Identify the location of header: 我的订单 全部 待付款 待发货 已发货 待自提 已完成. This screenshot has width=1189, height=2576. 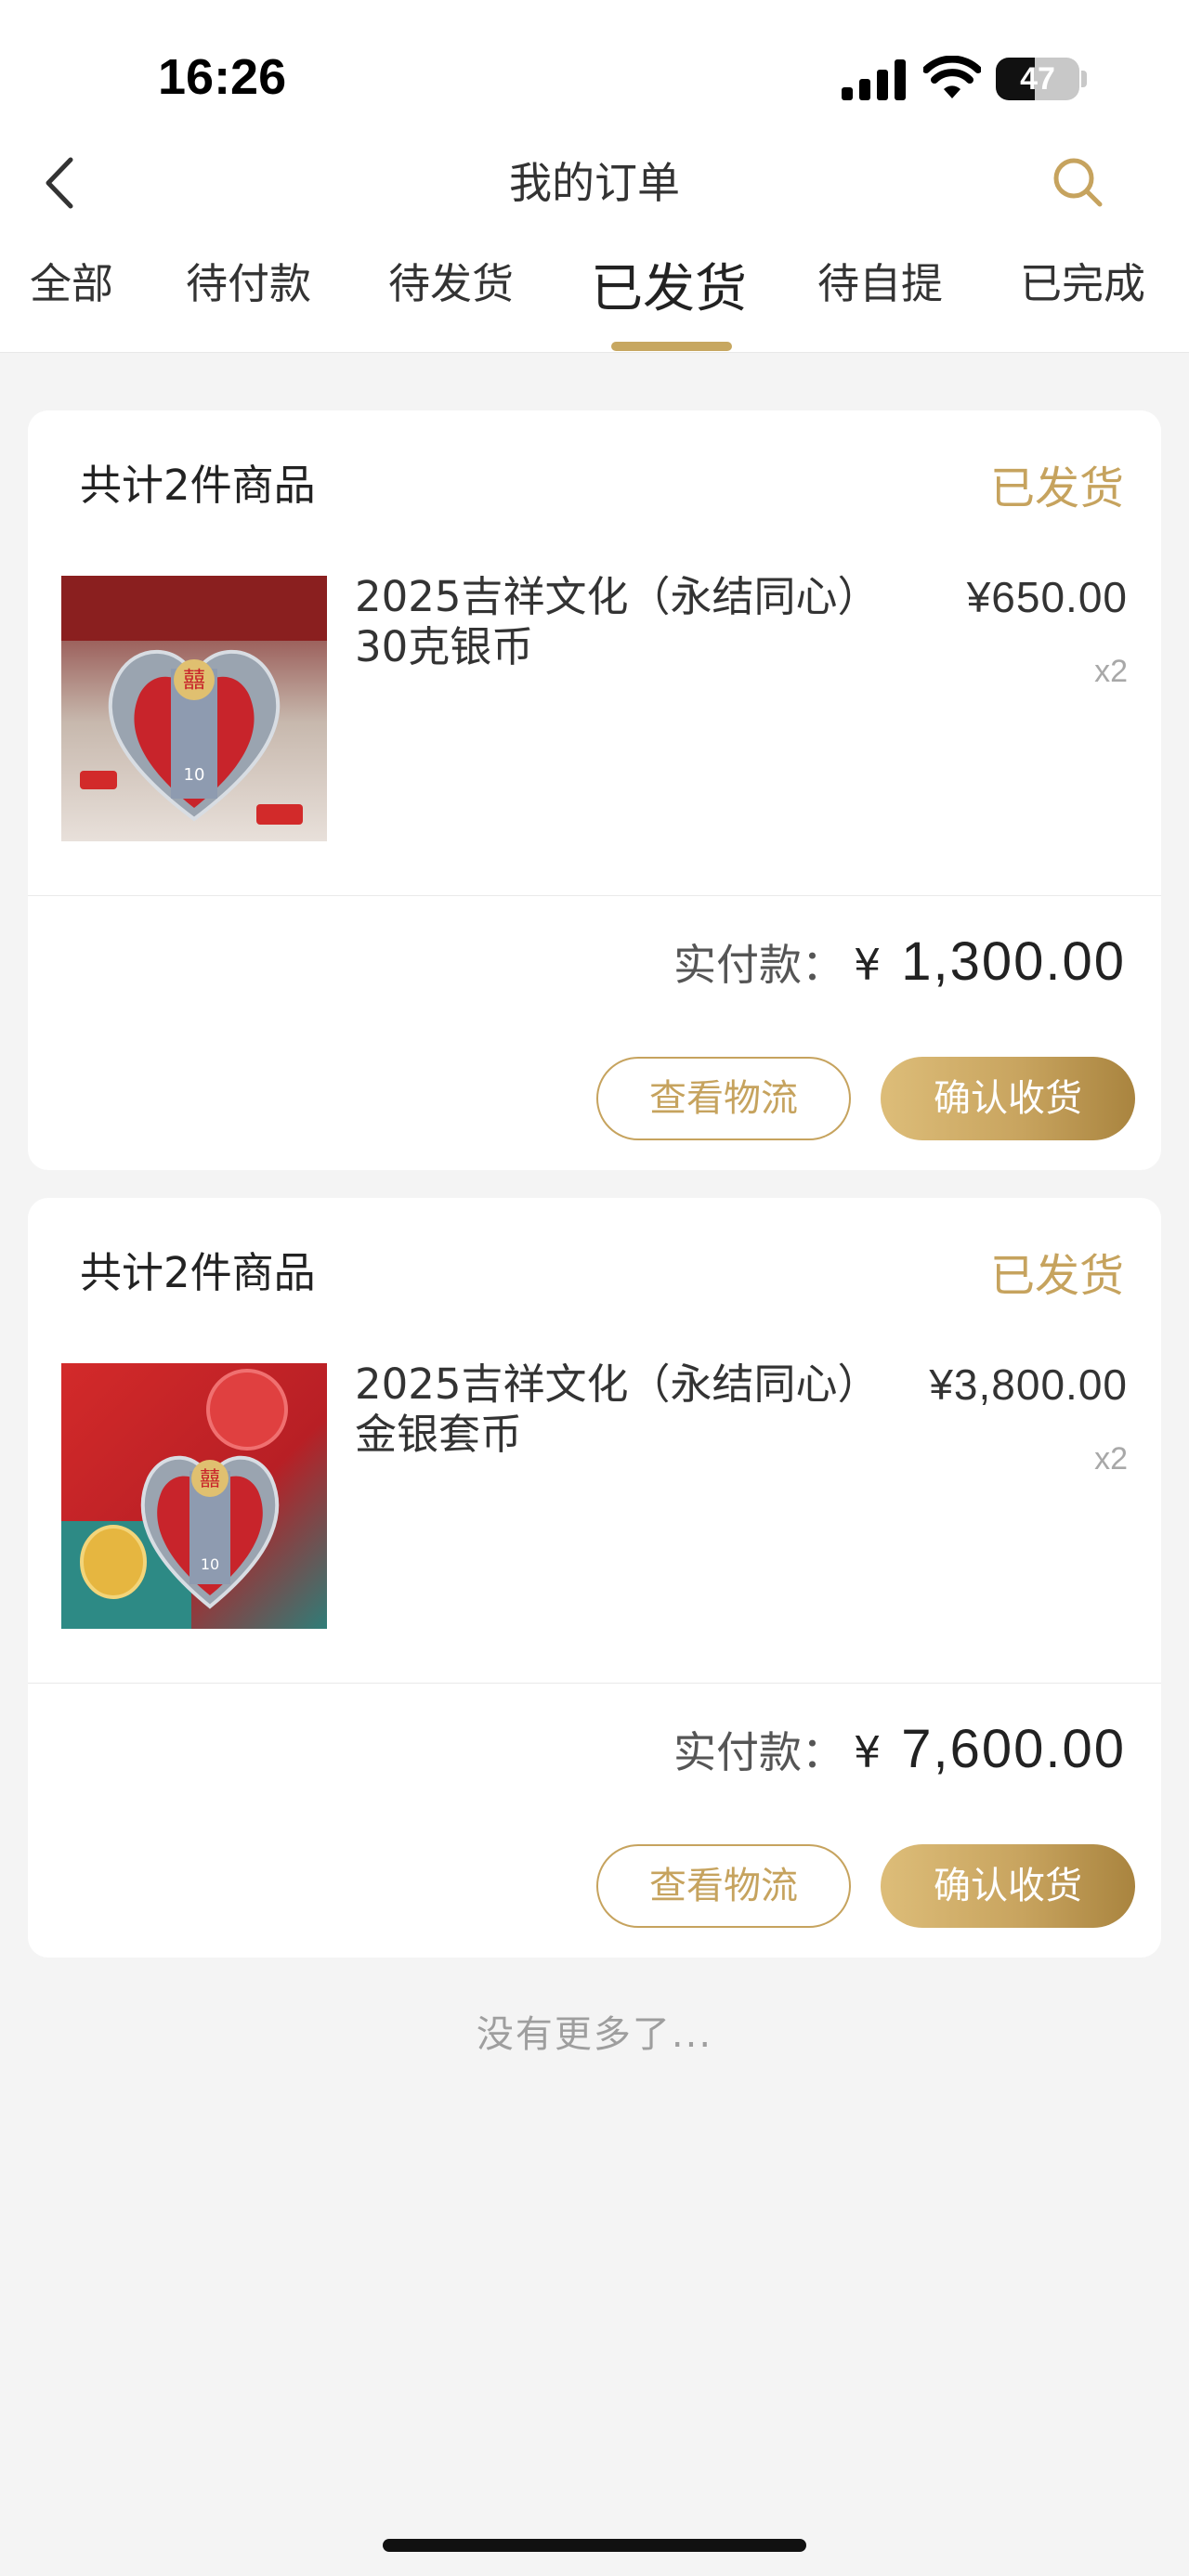
(594, 246).